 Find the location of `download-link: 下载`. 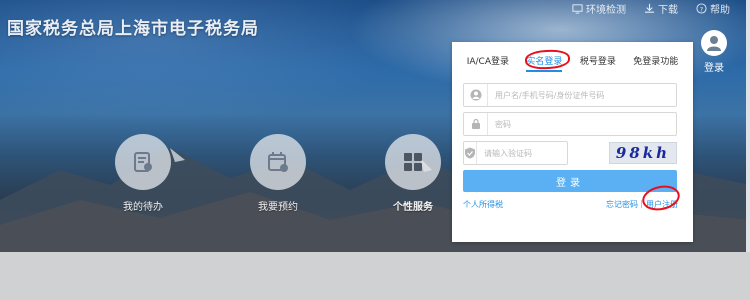

download-link: 下载 is located at coordinates (661, 8).